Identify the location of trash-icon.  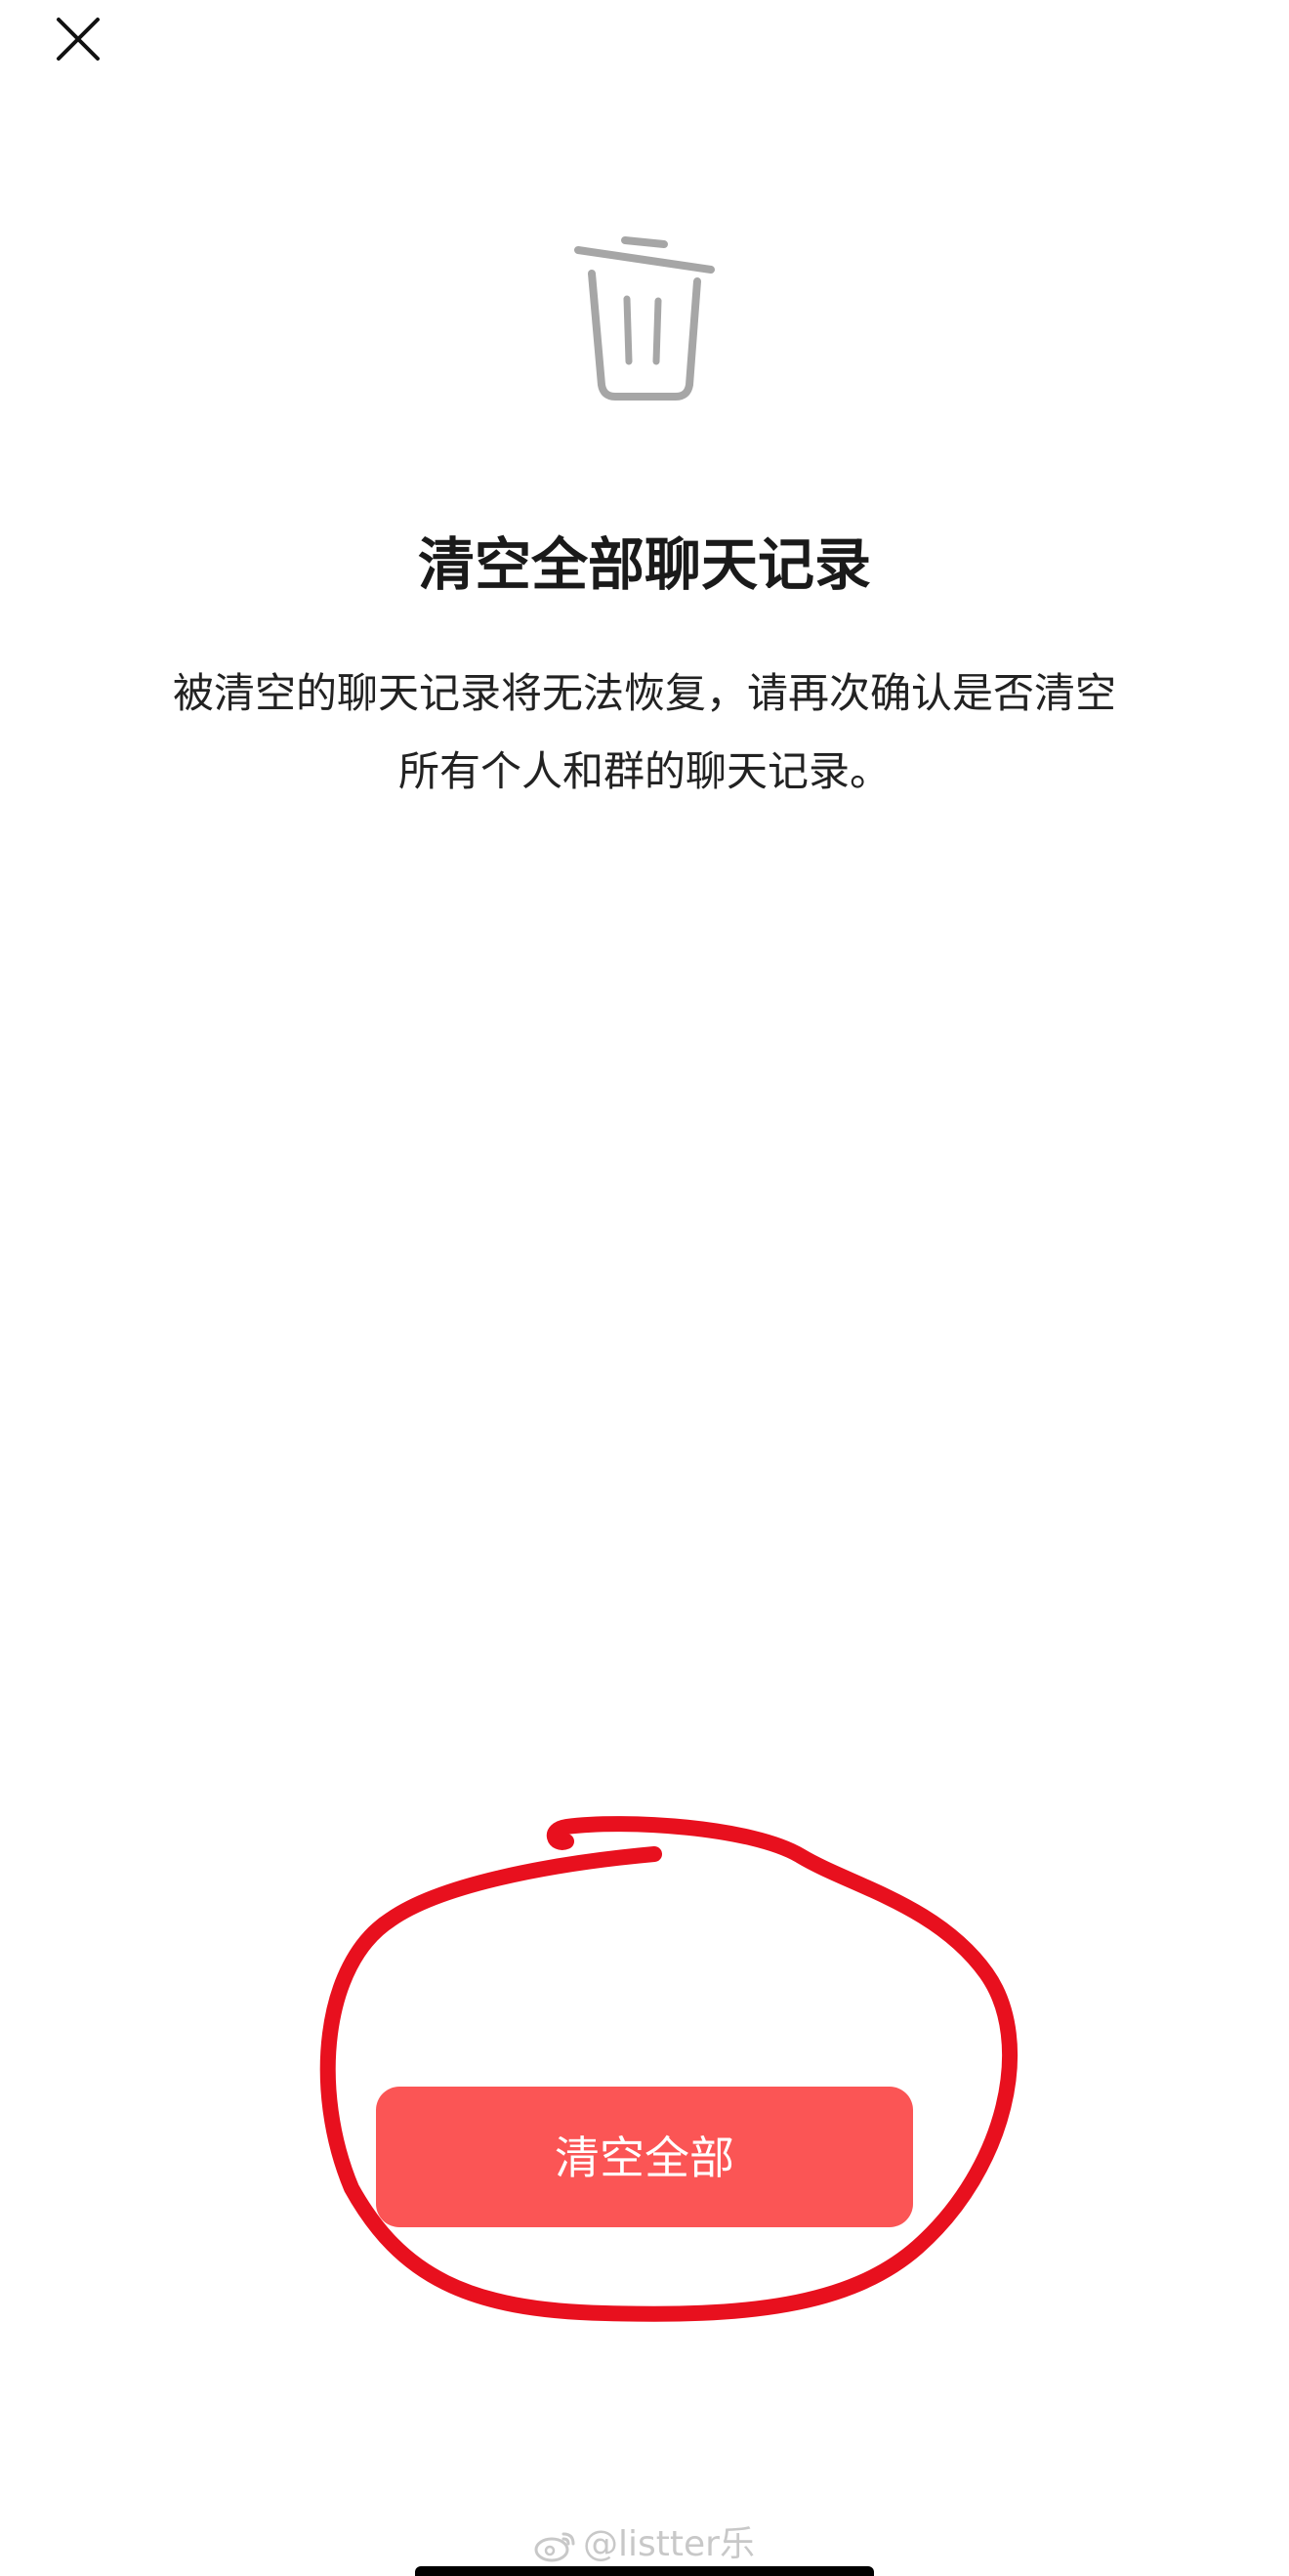
(644, 318).